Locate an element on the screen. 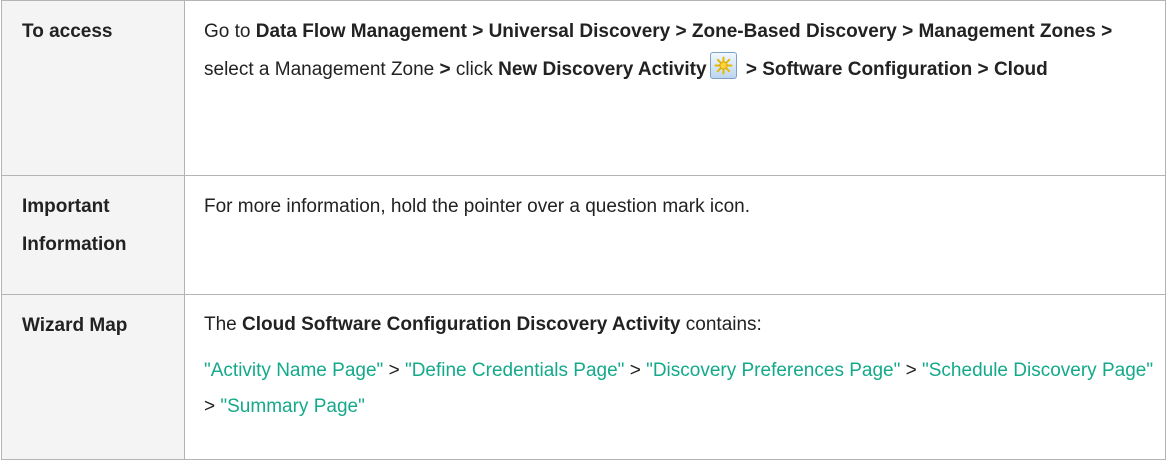 The width and height of the screenshot is (1167, 460). link-activity-name-page: "Activity Name Page" is located at coordinates (293, 370).